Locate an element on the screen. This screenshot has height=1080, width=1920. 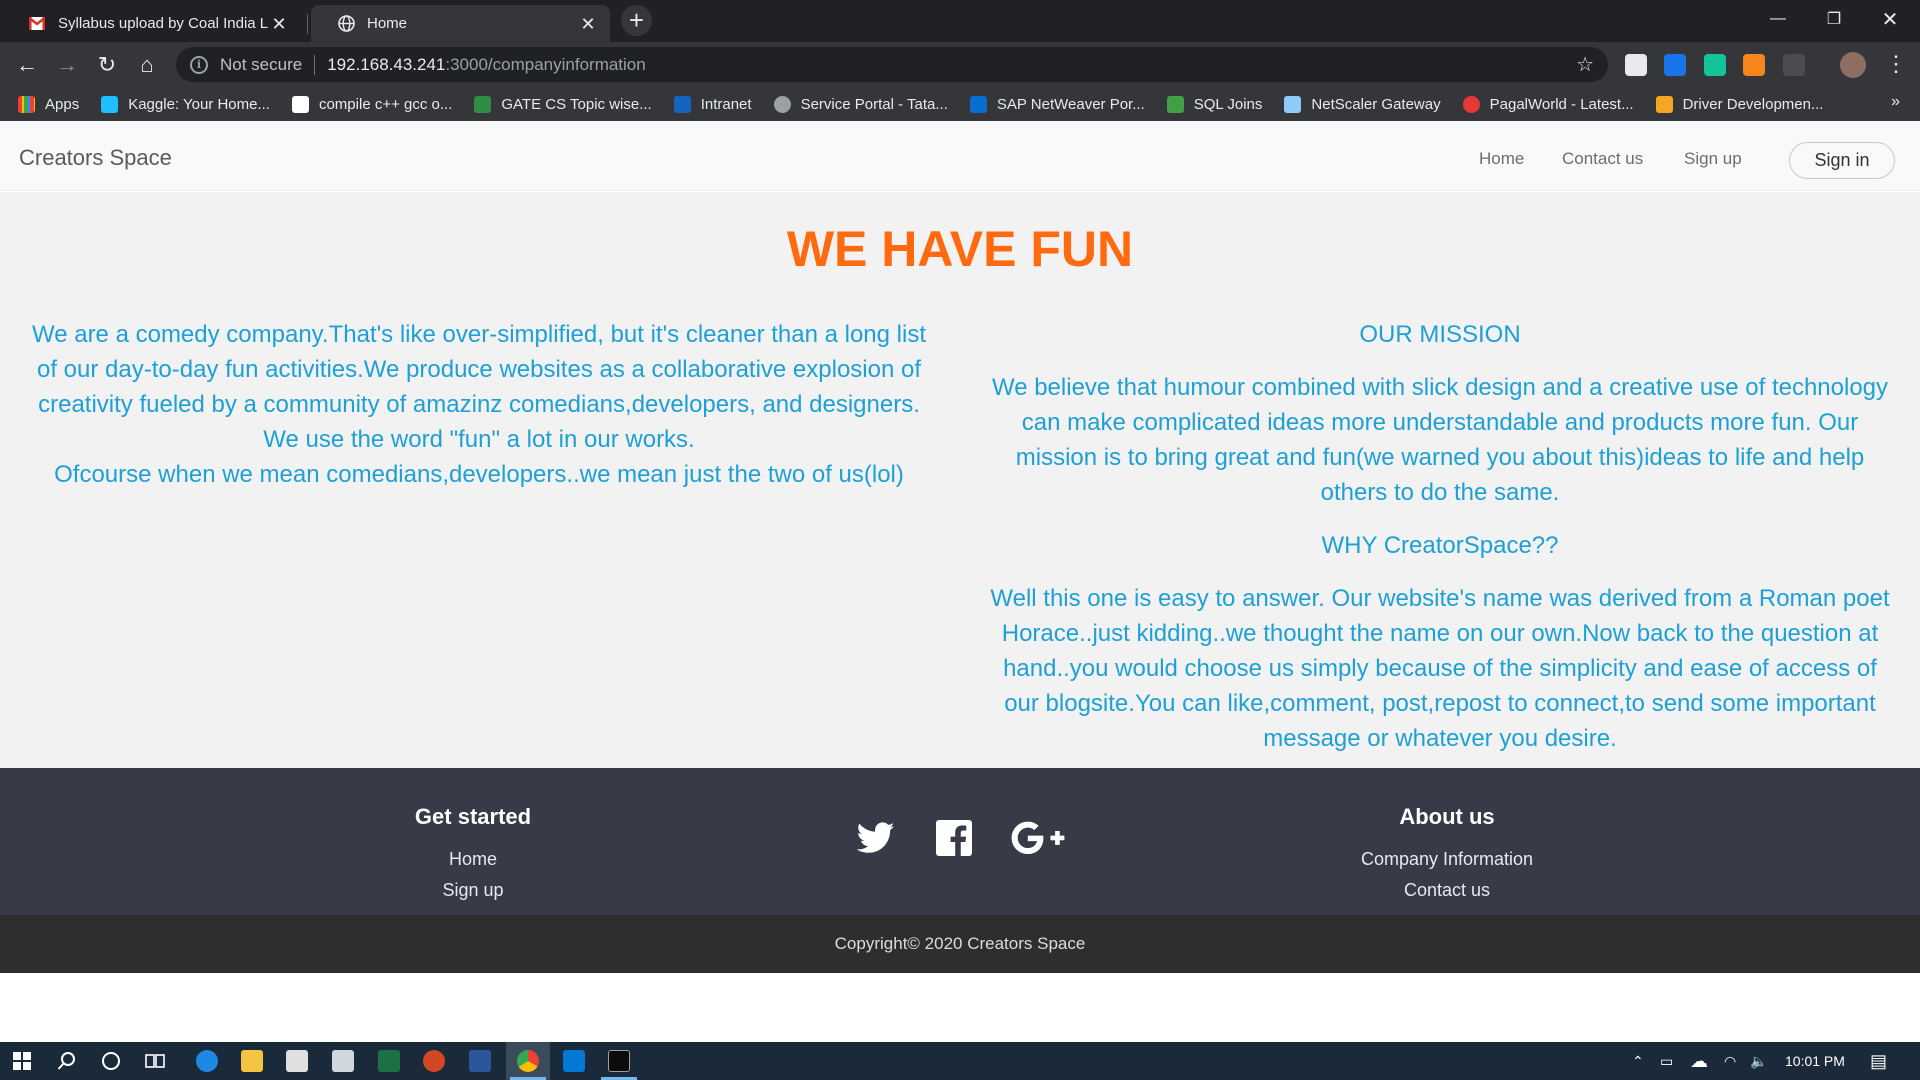
minimize-icon: — is located at coordinates (1778, 19).